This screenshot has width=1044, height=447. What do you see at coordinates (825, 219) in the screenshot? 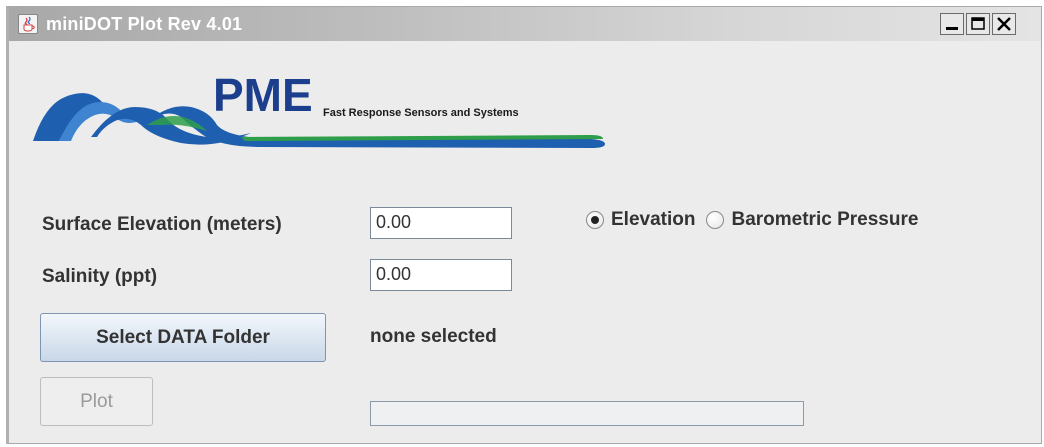
I see `barometric-pressure-radio-label: Barometric Pressure` at bounding box center [825, 219].